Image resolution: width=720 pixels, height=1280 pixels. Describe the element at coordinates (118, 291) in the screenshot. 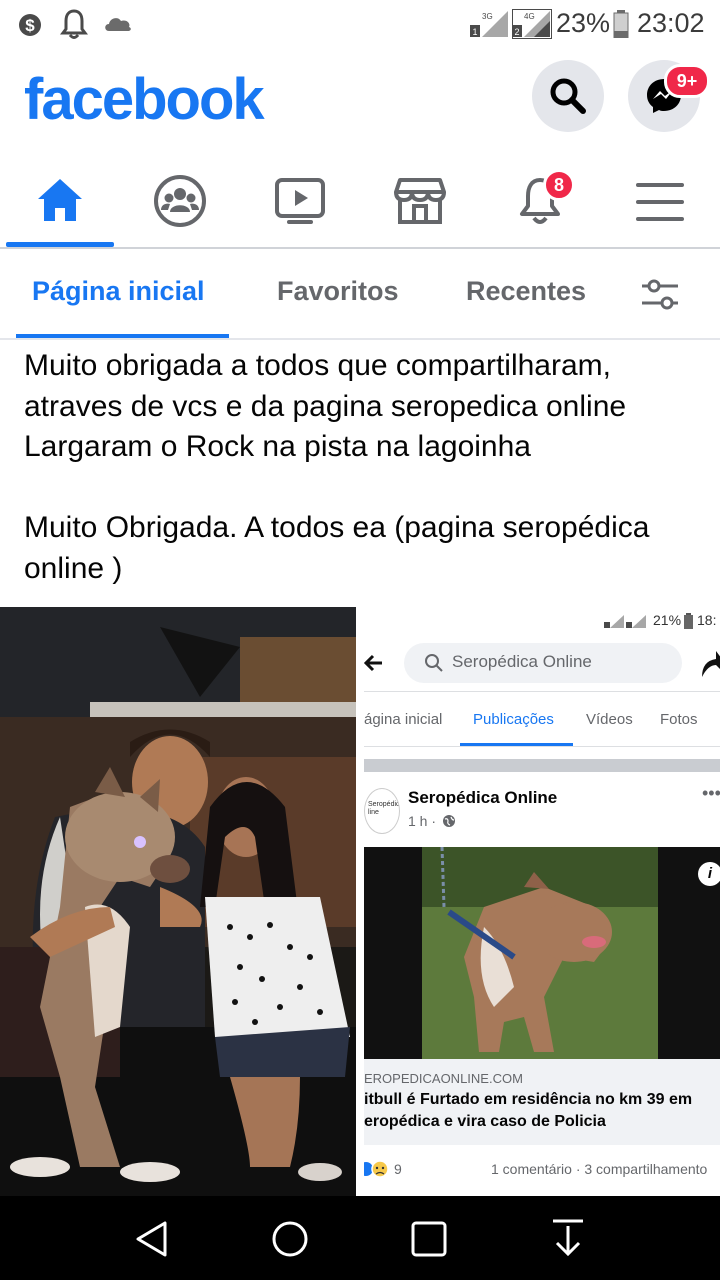

I see `tab-home: Página inicial` at that location.